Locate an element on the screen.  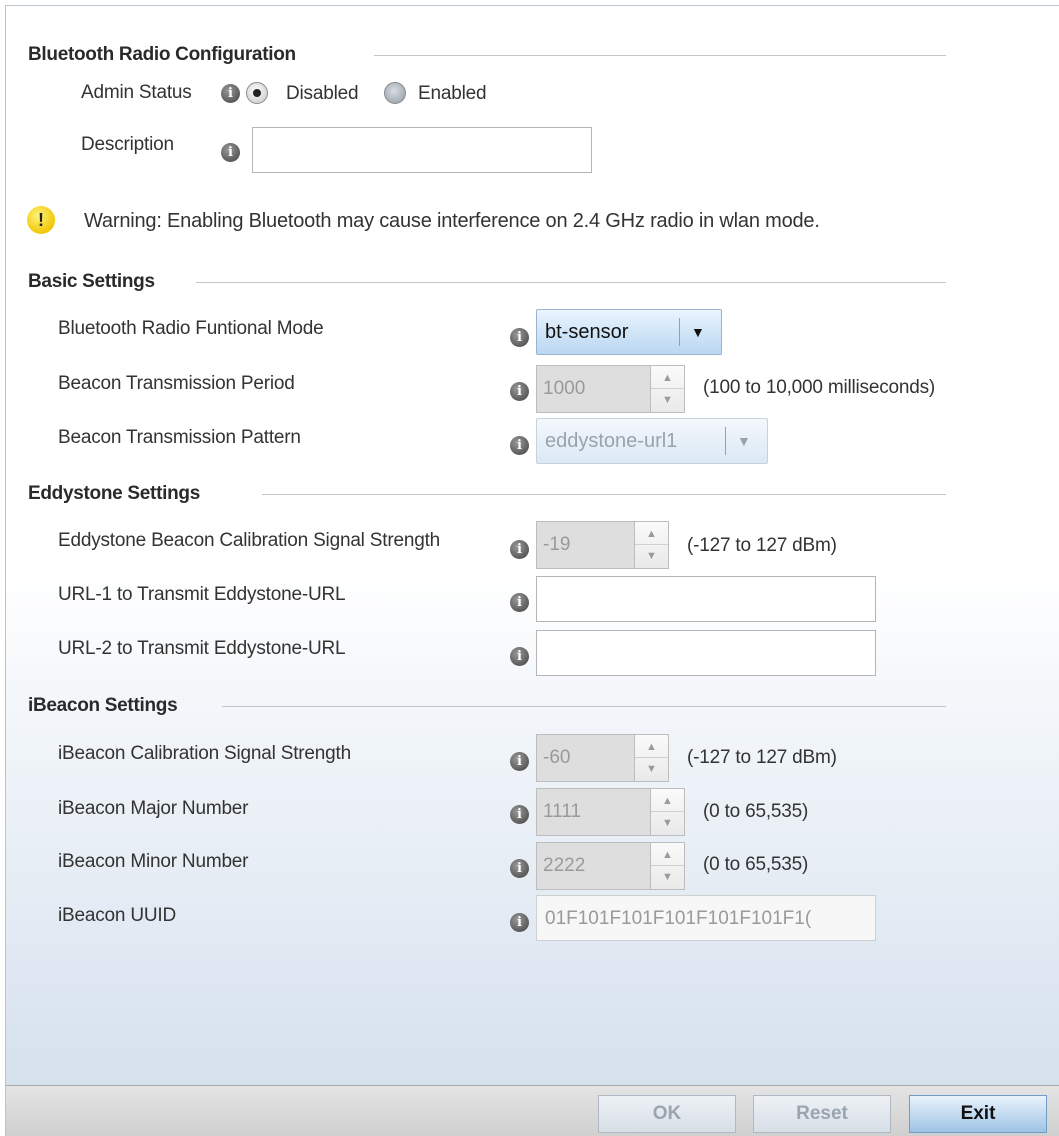
ibeacon-major-label: iBeacon Major Number is located at coordinates (153, 808).